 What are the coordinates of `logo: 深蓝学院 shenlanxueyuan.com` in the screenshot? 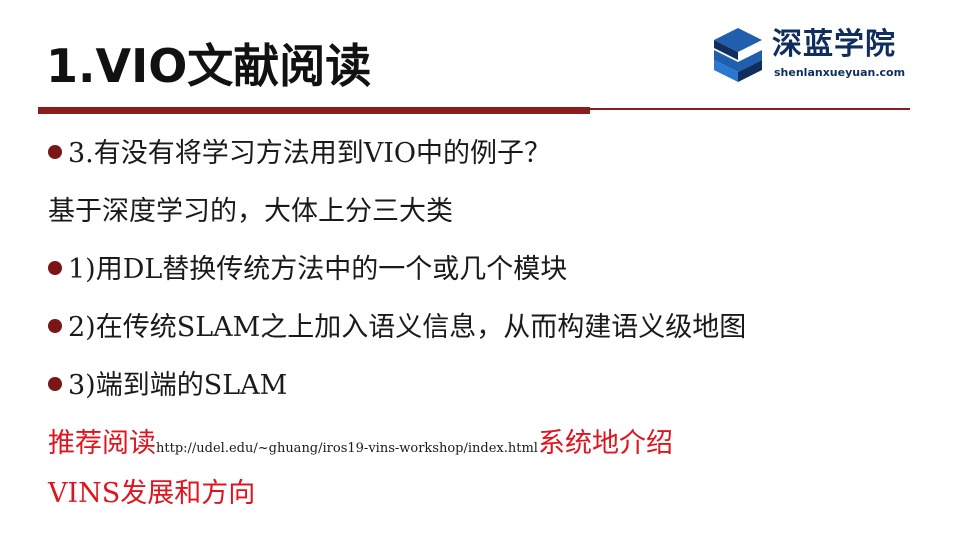 It's located at (815, 57).